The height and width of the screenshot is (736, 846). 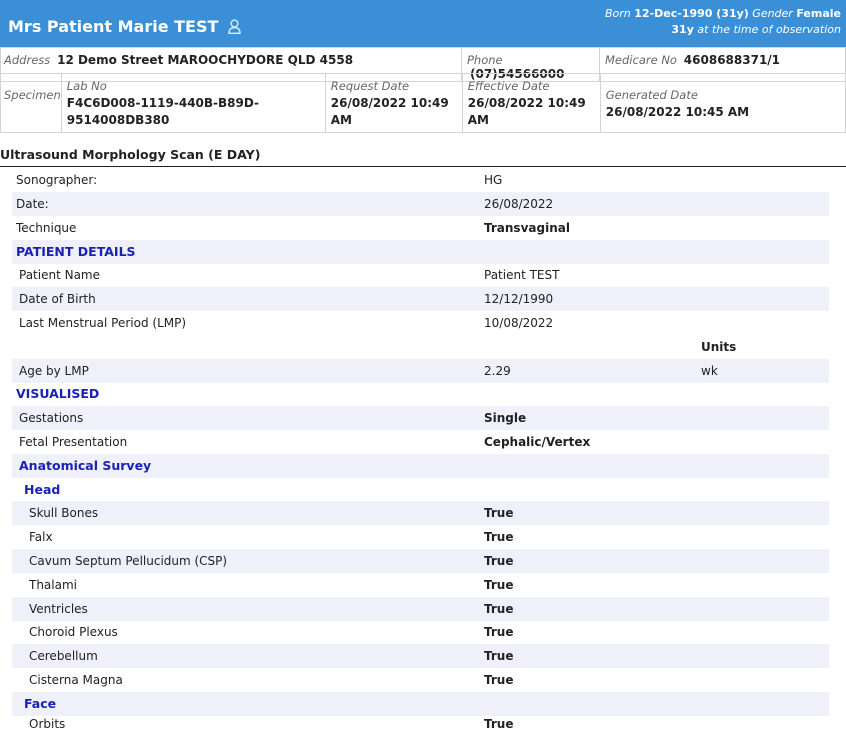 What do you see at coordinates (519, 299) in the screenshot?
I see `row-value: 12/12/1990` at bounding box center [519, 299].